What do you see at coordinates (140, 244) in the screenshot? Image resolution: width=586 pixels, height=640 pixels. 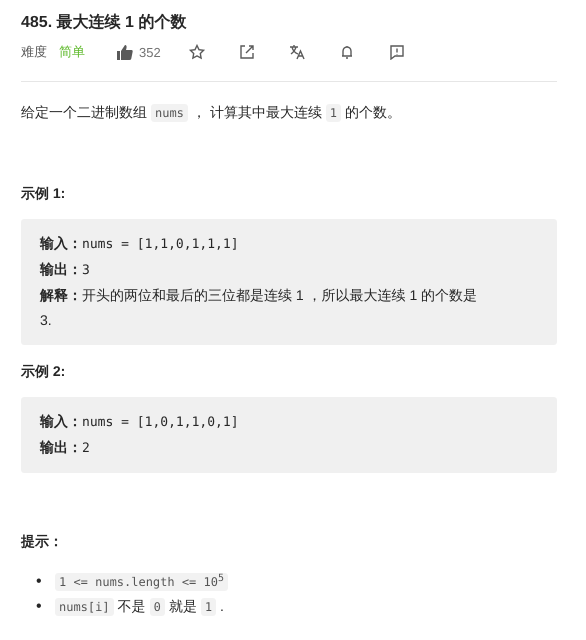 I see `example-line: 输入：nums = [1,1,0,1,1,1]` at bounding box center [140, 244].